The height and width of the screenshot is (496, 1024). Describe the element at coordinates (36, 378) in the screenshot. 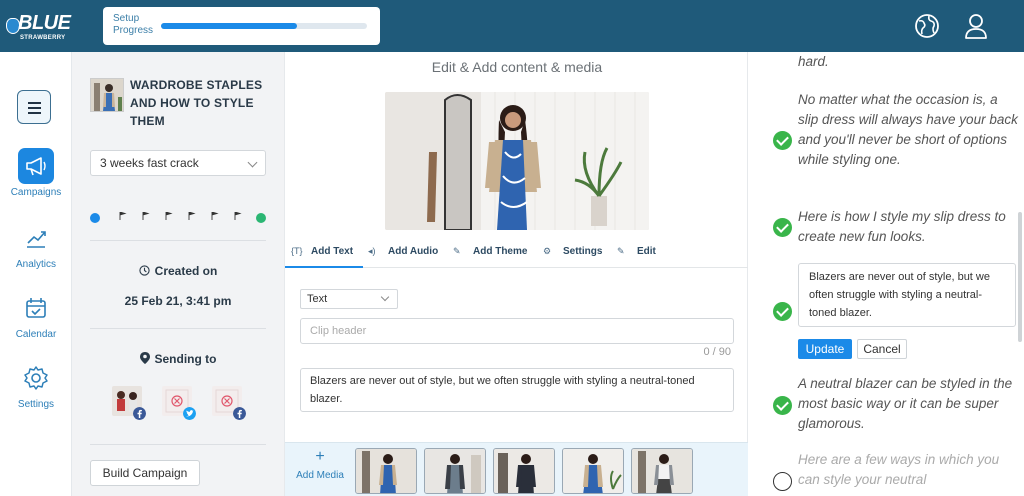

I see `gear-icon` at that location.